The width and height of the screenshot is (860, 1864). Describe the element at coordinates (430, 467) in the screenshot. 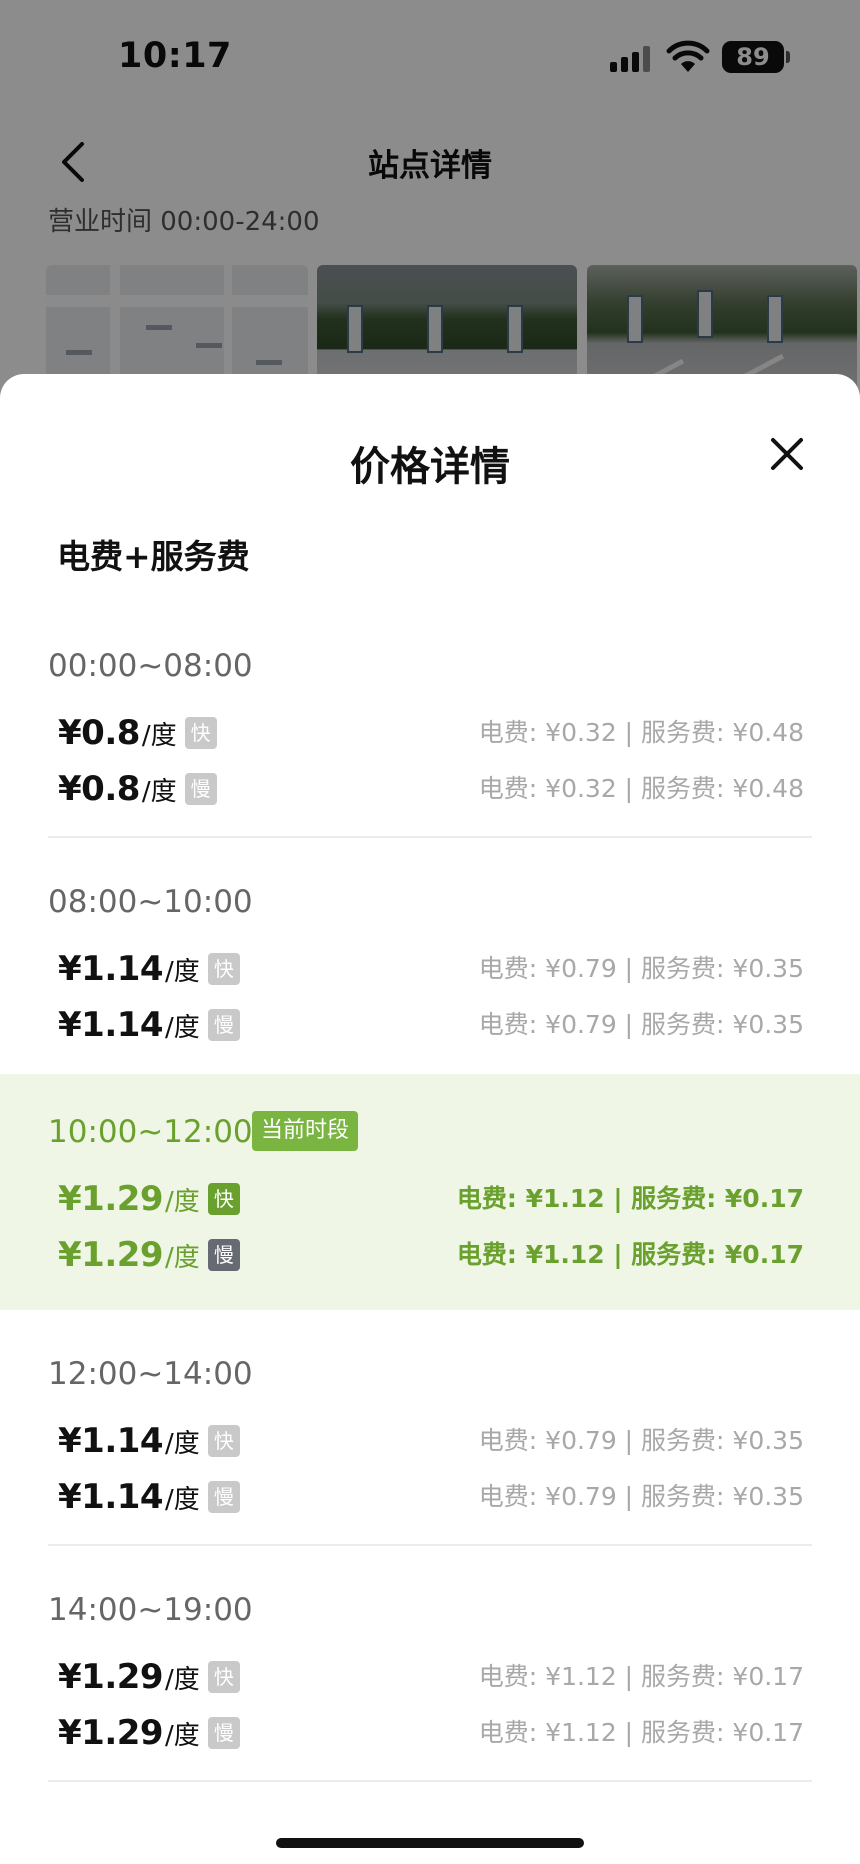

I see `sheet-title: 价格详情` at that location.